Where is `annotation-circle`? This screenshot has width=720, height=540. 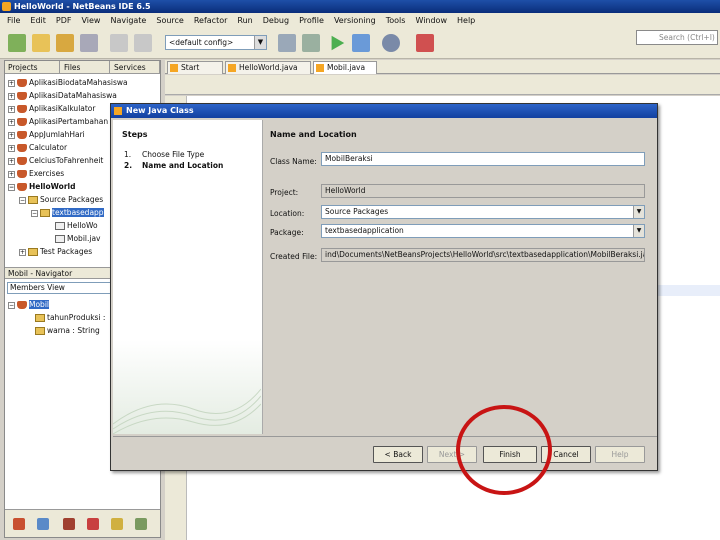 annotation-circle is located at coordinates (504, 450).